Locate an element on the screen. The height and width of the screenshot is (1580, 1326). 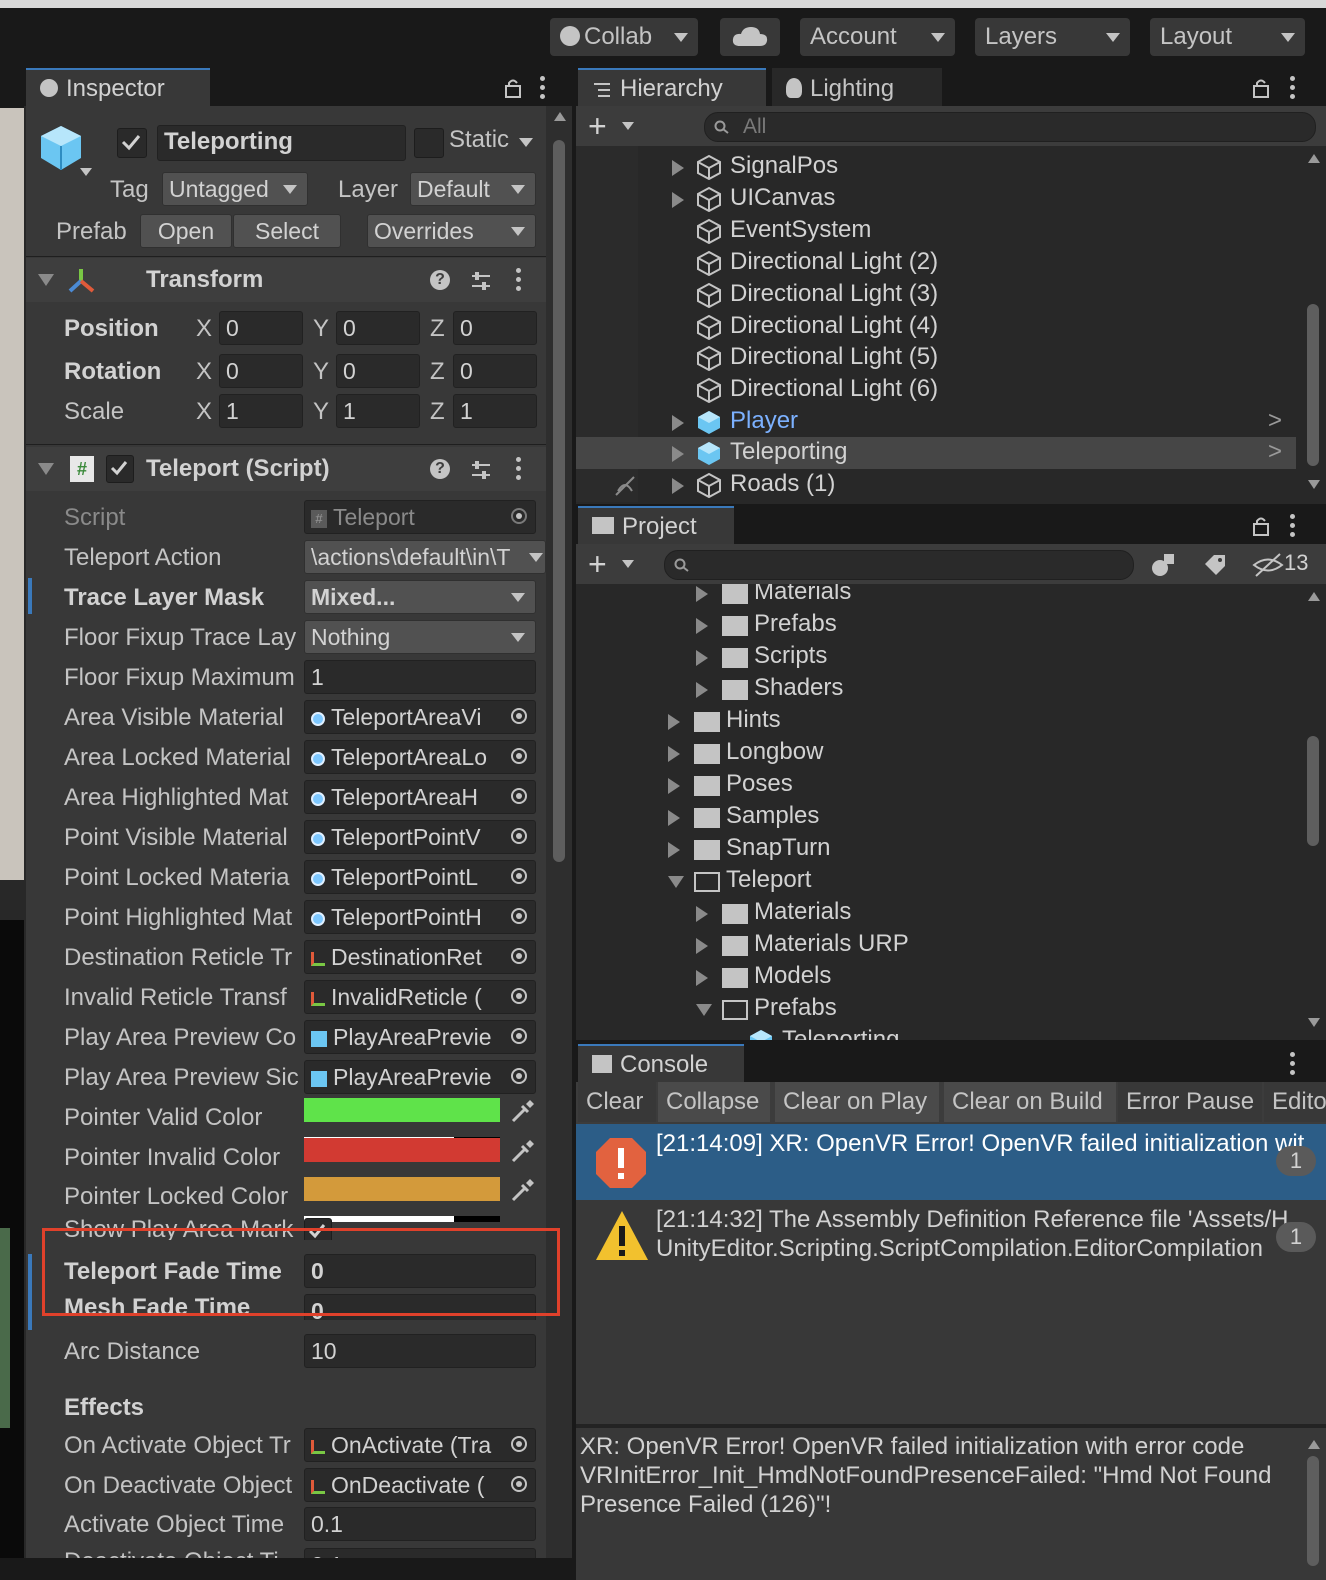
cloud-button is located at coordinates (750, 37).